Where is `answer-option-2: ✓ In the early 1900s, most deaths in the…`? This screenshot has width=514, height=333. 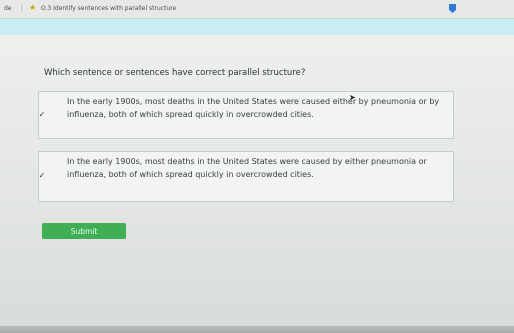
answer-option-2: ✓ In the early 1900s, most deaths in the… is located at coordinates (246, 176).